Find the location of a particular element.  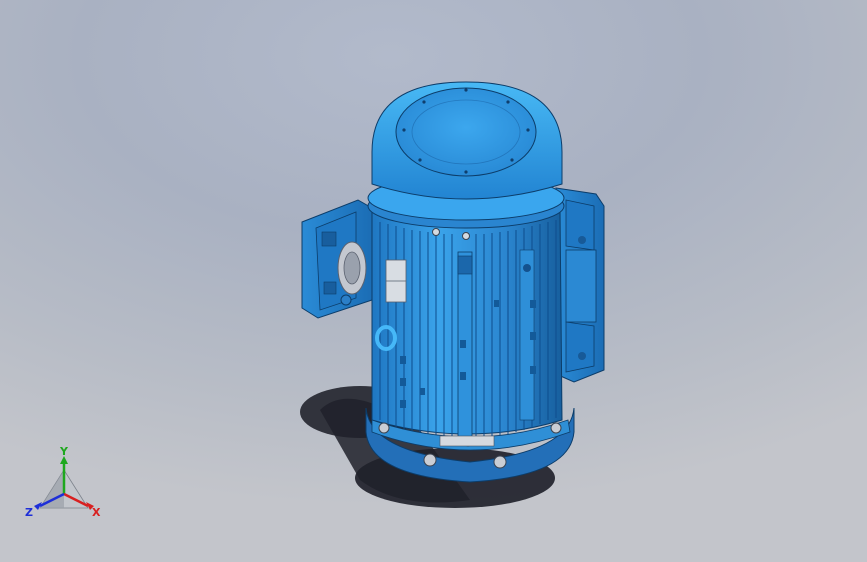

motor-body is located at coordinates (467, 324).